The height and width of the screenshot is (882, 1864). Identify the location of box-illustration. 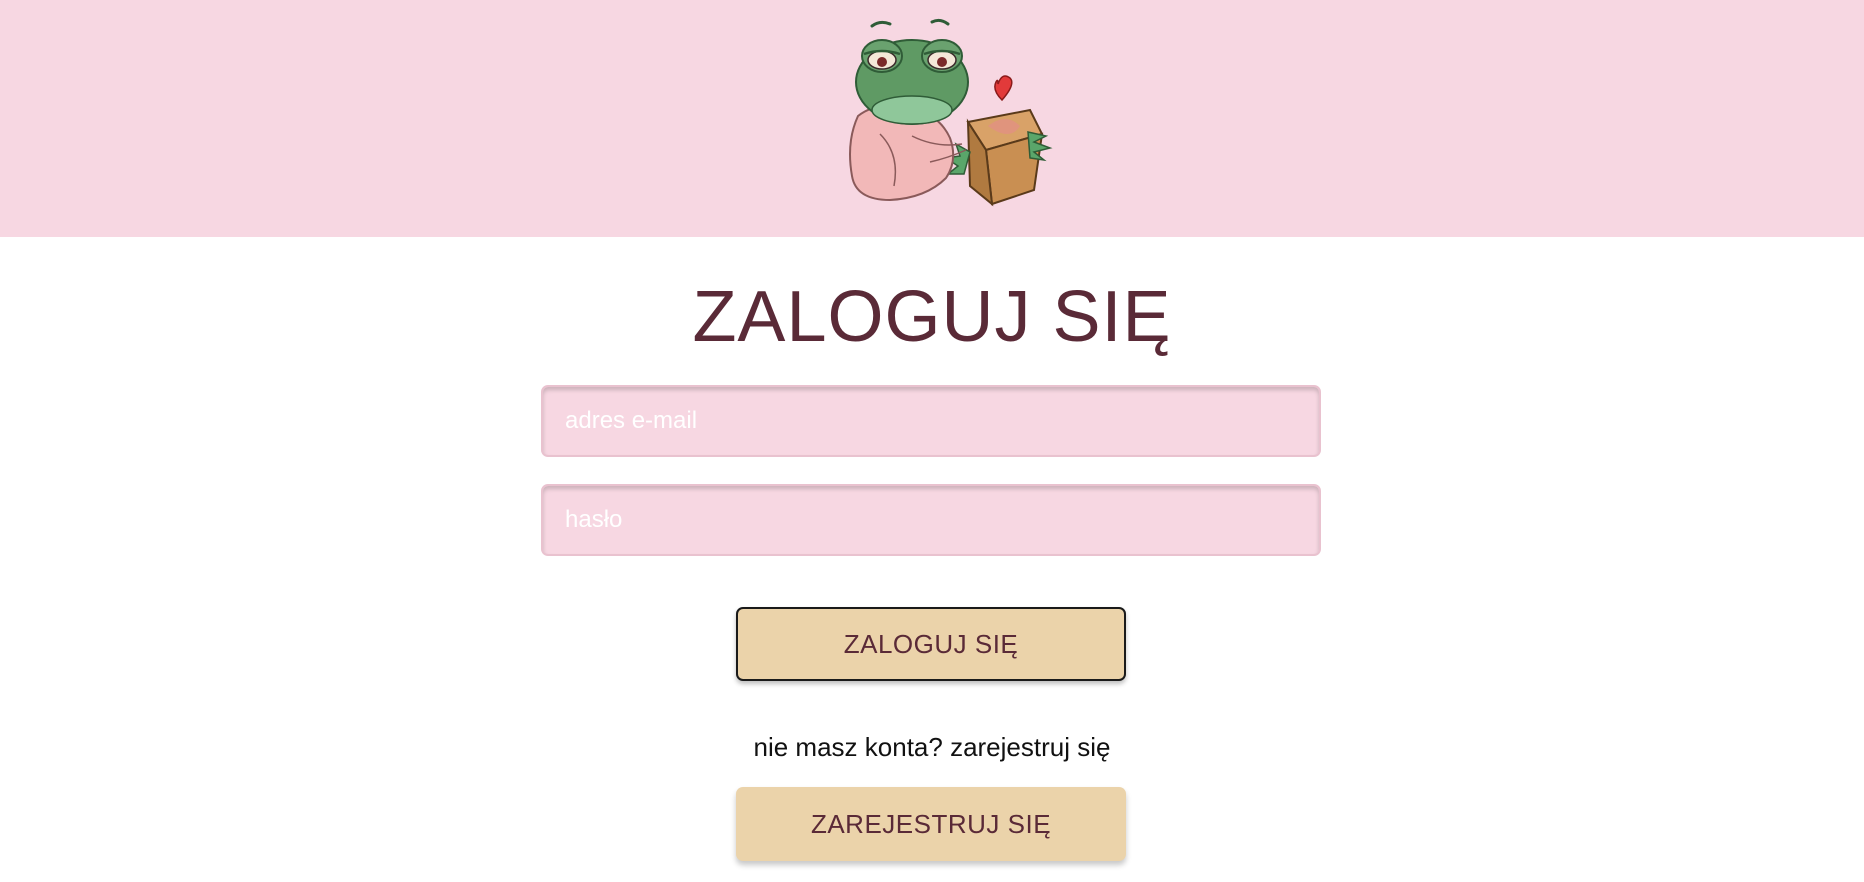
(998, 157).